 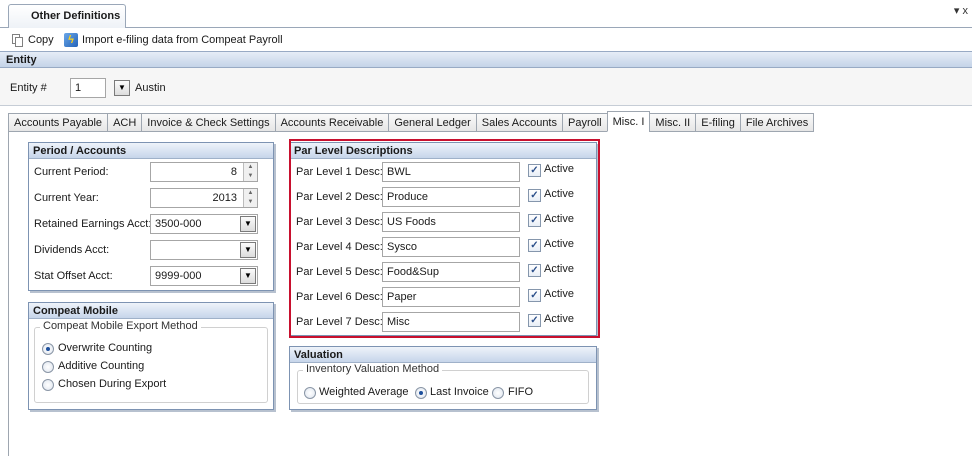 I want to click on tab-payroll: Payroll, so click(x=585, y=122).